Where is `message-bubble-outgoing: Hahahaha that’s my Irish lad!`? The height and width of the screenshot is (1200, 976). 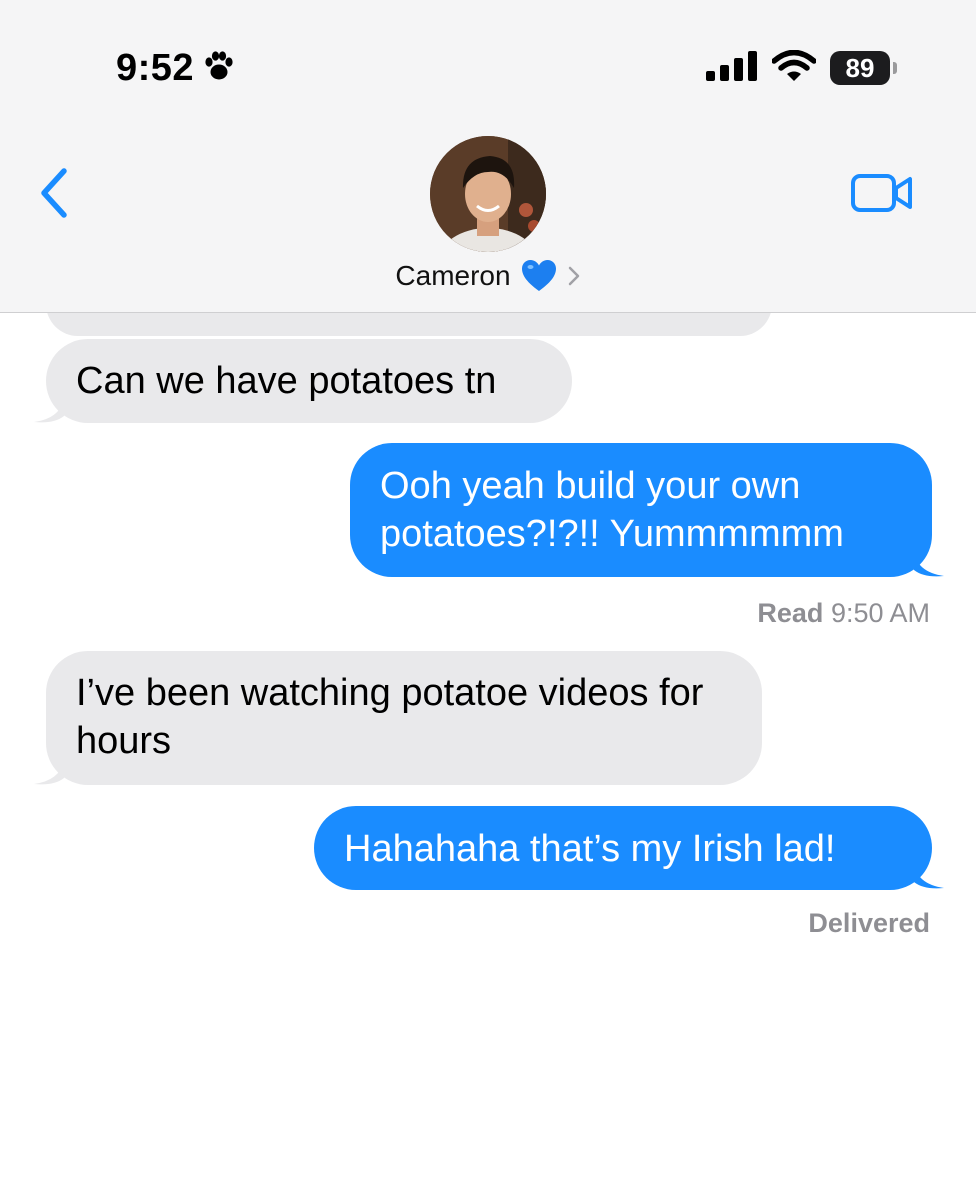 message-bubble-outgoing: Hahahaha that’s my Irish lad! is located at coordinates (623, 848).